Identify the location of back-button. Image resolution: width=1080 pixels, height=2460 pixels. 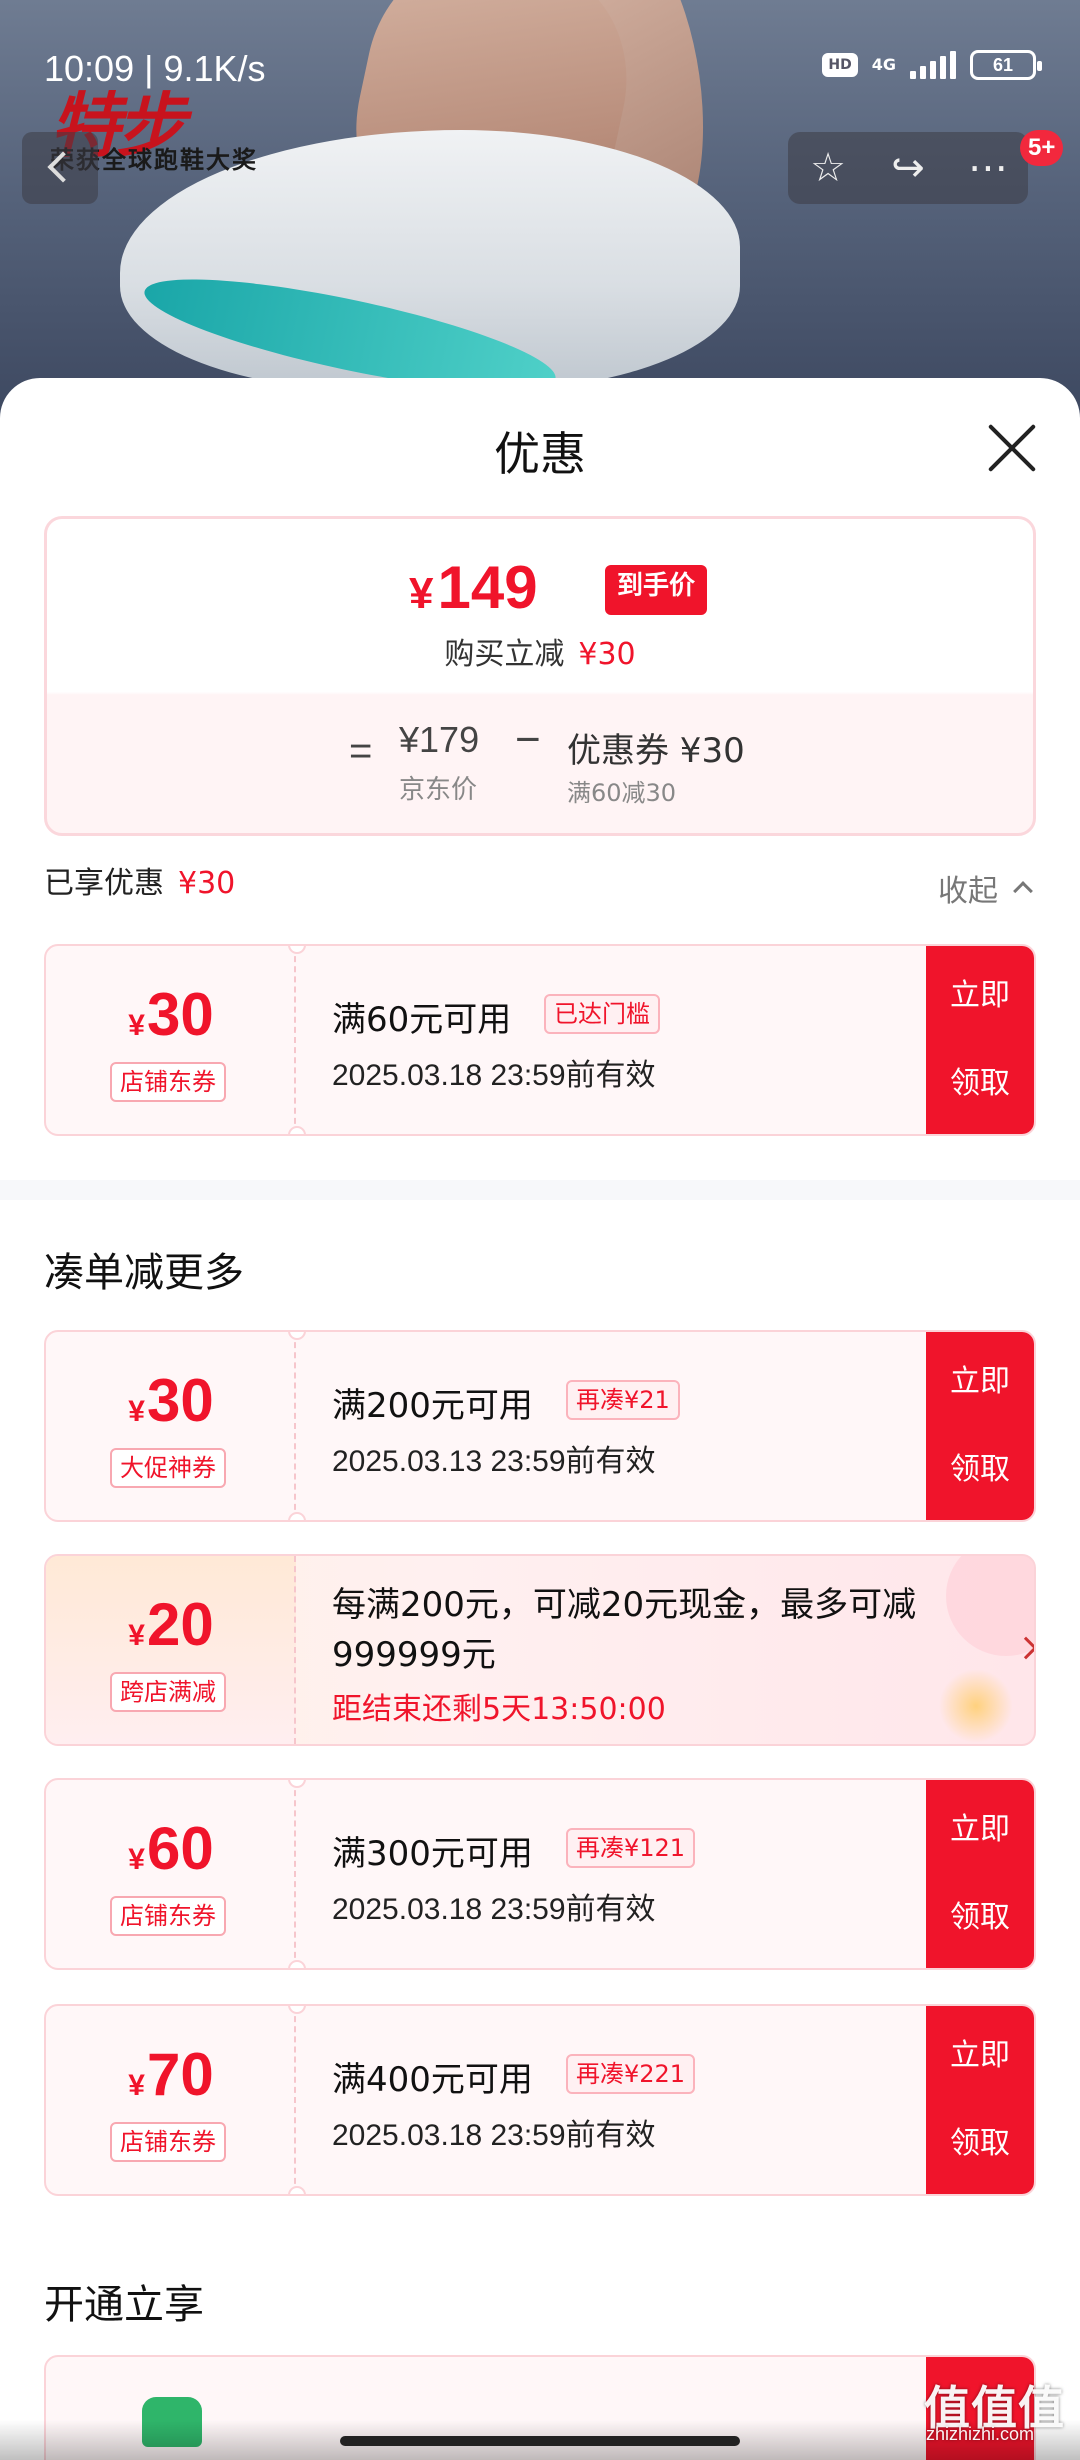
(60, 168).